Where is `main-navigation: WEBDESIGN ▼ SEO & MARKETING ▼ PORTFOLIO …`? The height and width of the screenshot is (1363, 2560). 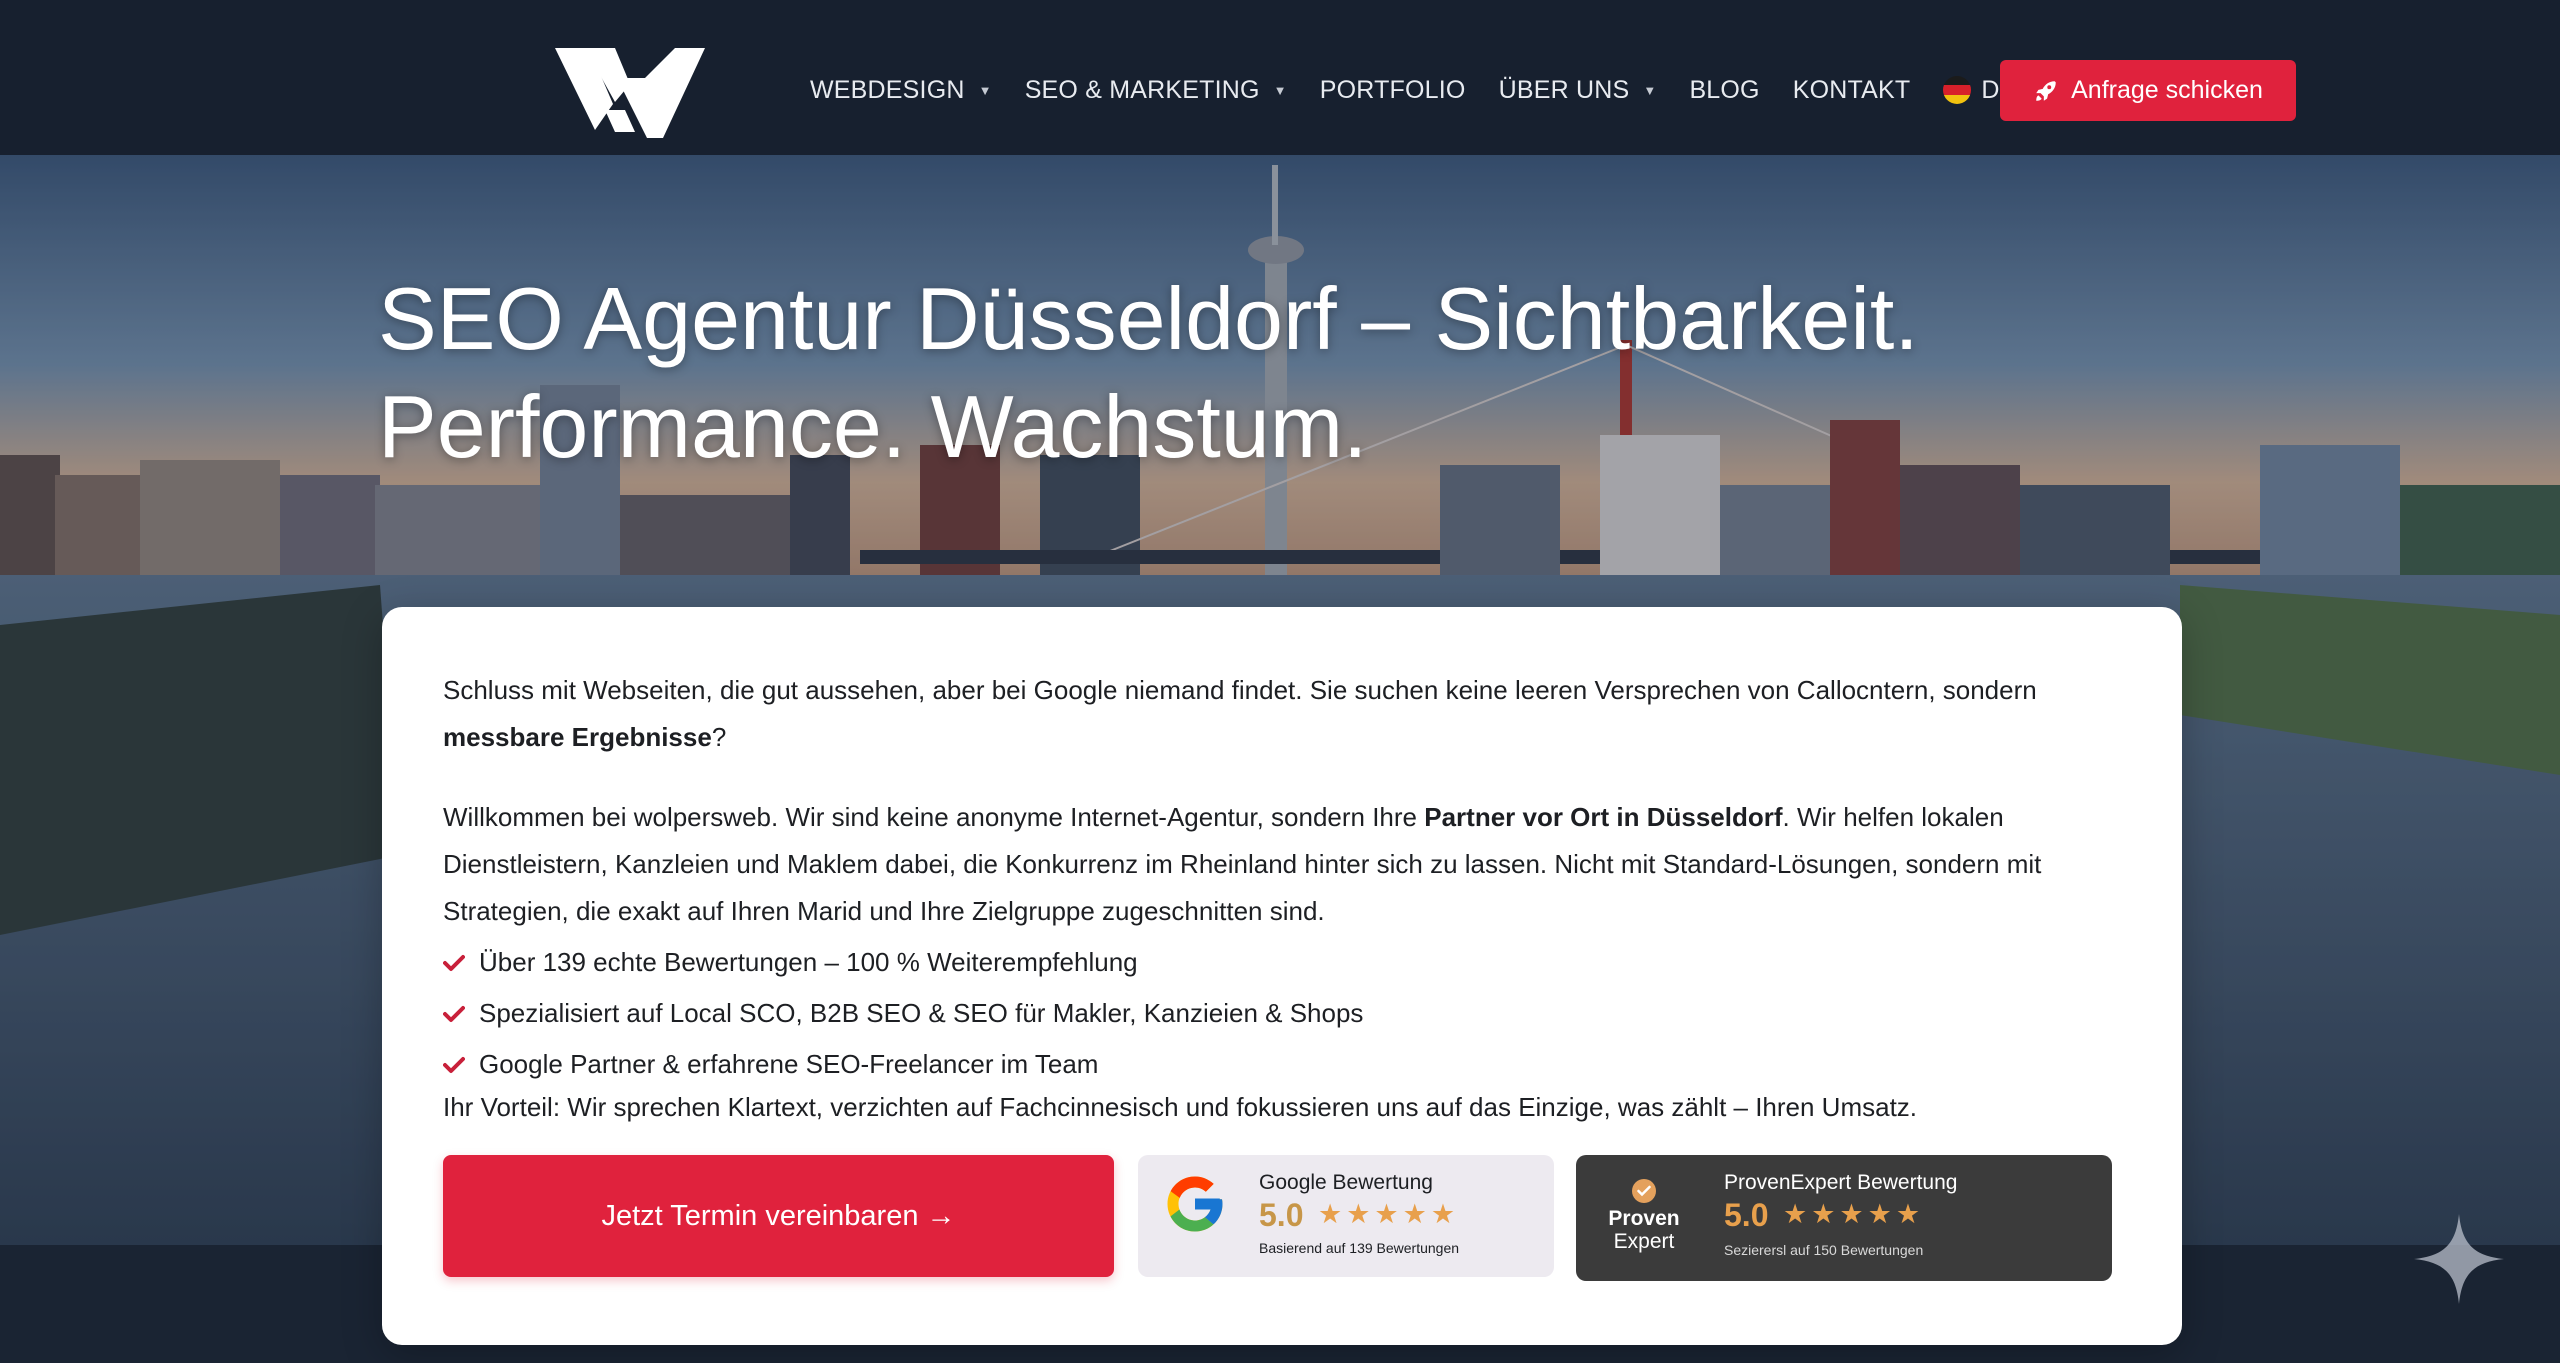 main-navigation: WEBDESIGN ▼ SEO & MARKETING ▼ PORTFOLIO … is located at coordinates (1443, 90).